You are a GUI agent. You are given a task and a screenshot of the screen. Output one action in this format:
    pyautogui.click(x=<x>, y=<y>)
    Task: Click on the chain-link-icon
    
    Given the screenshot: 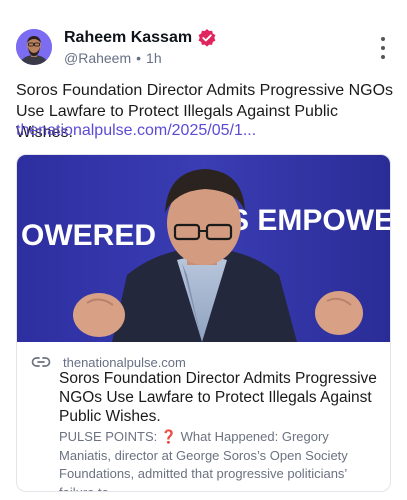 What is the action you would take?
    pyautogui.click(x=41, y=362)
    